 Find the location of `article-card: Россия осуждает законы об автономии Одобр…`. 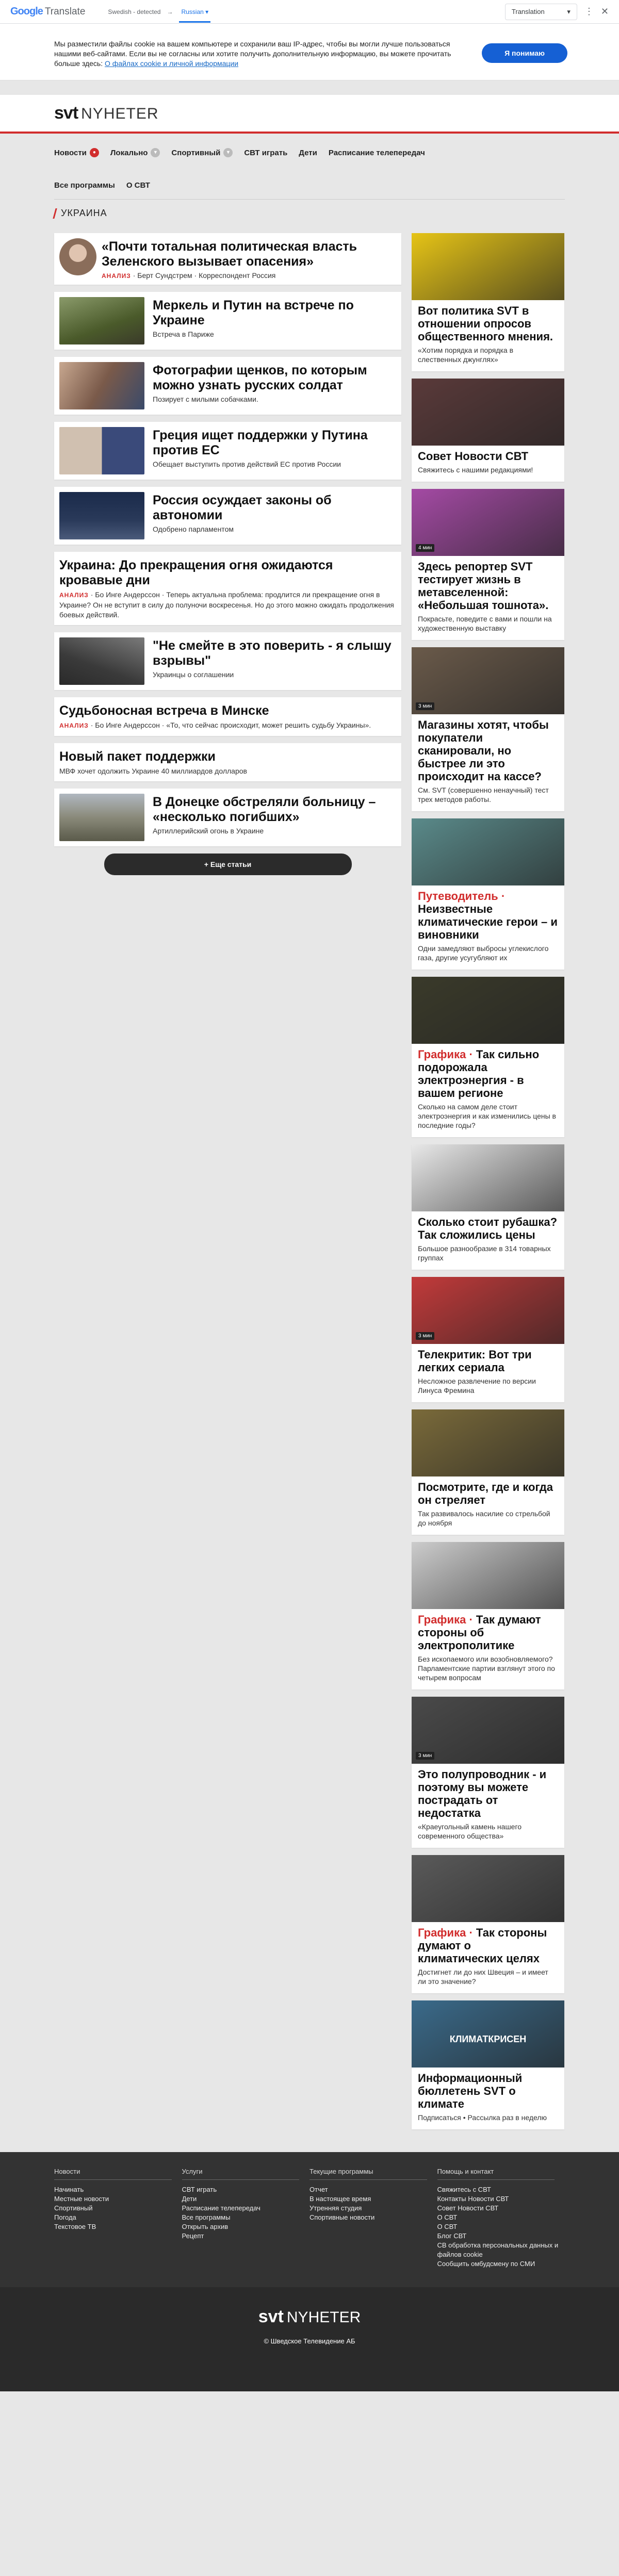

article-card: Россия осуждает законы об автономии Одобр… is located at coordinates (227, 516).